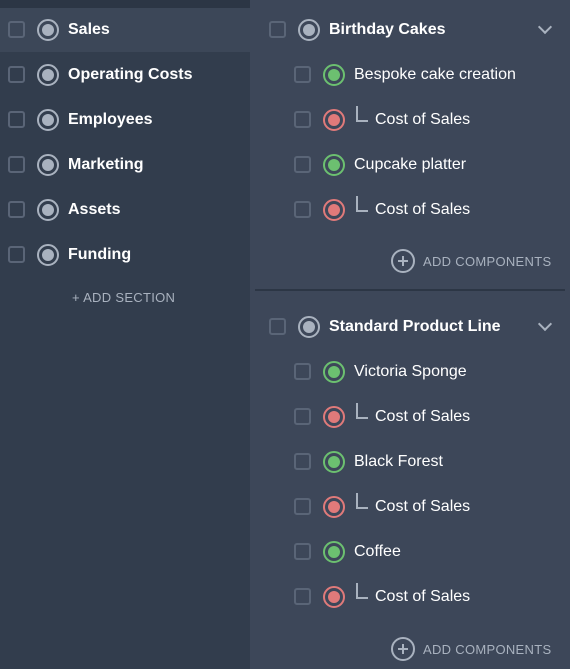 The image size is (570, 669). Describe the element at coordinates (125, 30) in the screenshot. I see `sidebar-item-sales: Sales` at that location.